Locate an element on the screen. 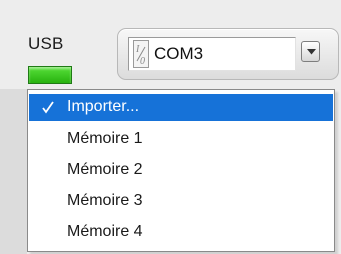 The image size is (341, 254). svg-text: 0 is located at coordinates (142, 61).